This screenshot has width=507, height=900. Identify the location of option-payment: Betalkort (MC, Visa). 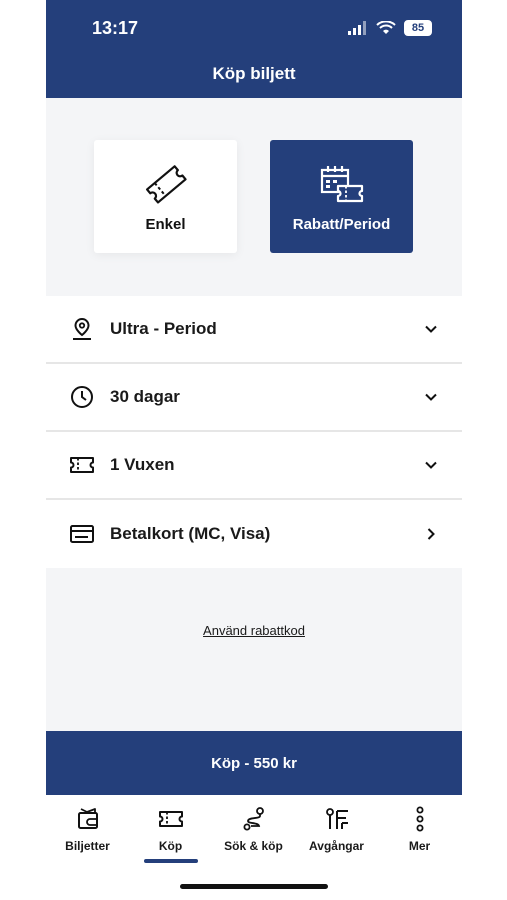
(254, 534).